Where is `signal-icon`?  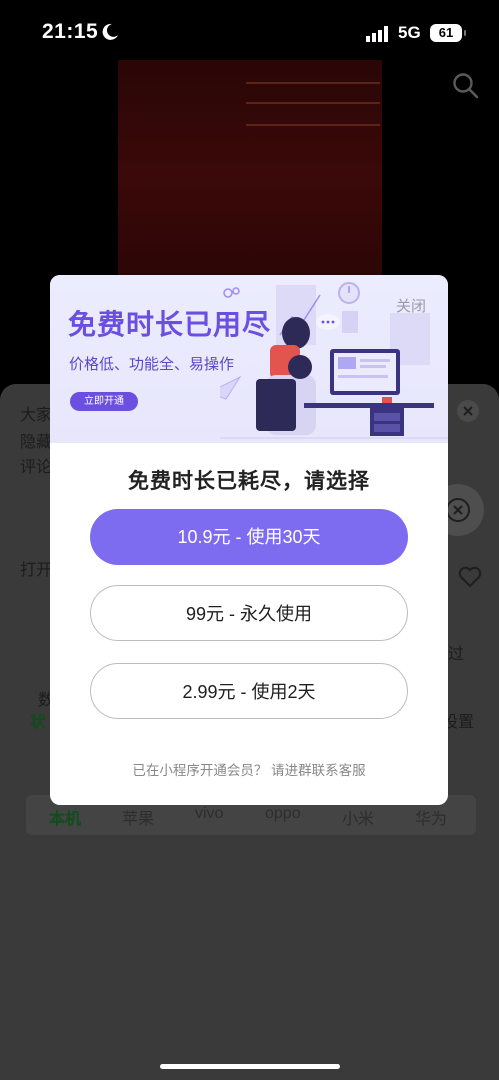
signal-icon is located at coordinates (377, 34).